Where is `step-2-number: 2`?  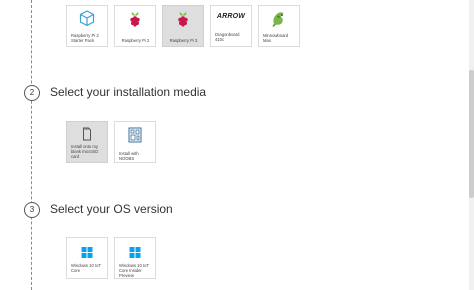 step-2-number: 2 is located at coordinates (32, 93).